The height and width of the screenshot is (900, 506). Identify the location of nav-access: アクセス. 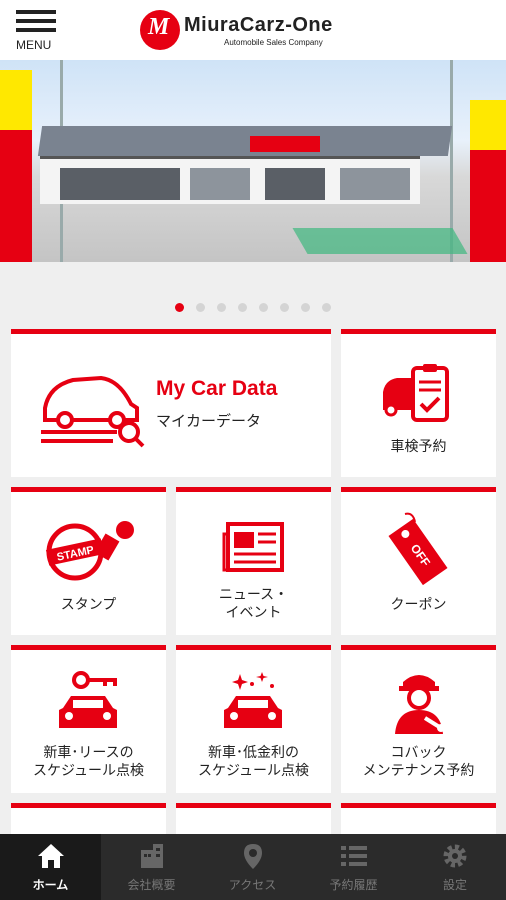
(252, 867).